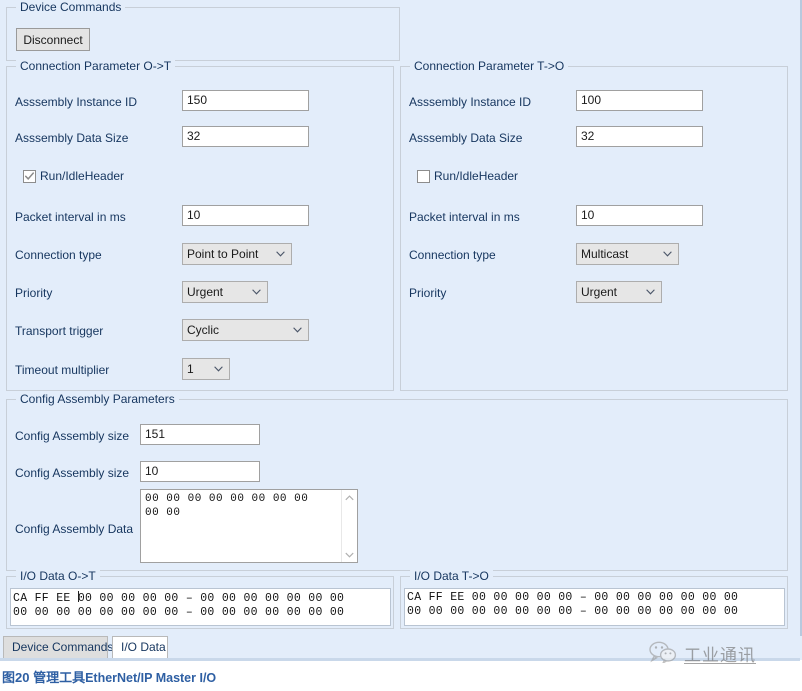  Describe the element at coordinates (96, 66) in the screenshot. I see `connection-parameter-ot-title: Connection Parameter O->T` at that location.